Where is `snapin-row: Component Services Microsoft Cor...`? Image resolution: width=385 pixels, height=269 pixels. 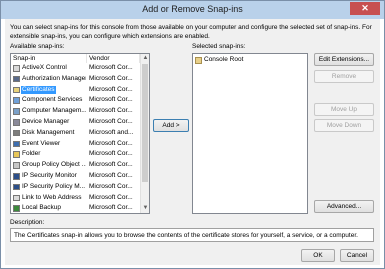 snapin-row: Component Services Microsoft Cor... is located at coordinates (75, 100).